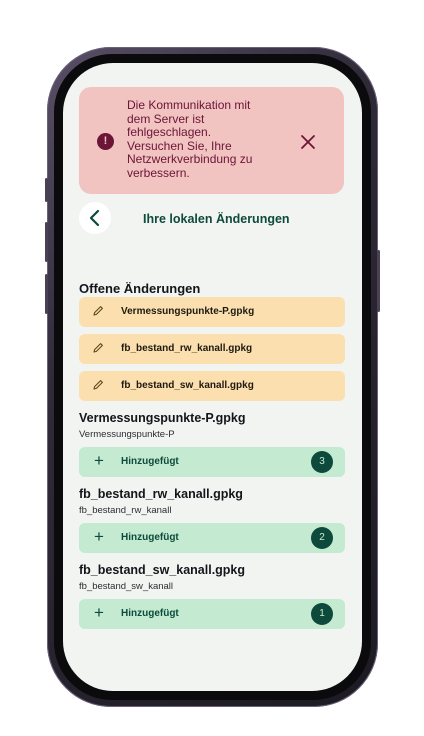  I want to click on file-title: fb_bestand_rw_kanall.gpkg, so click(161, 494).